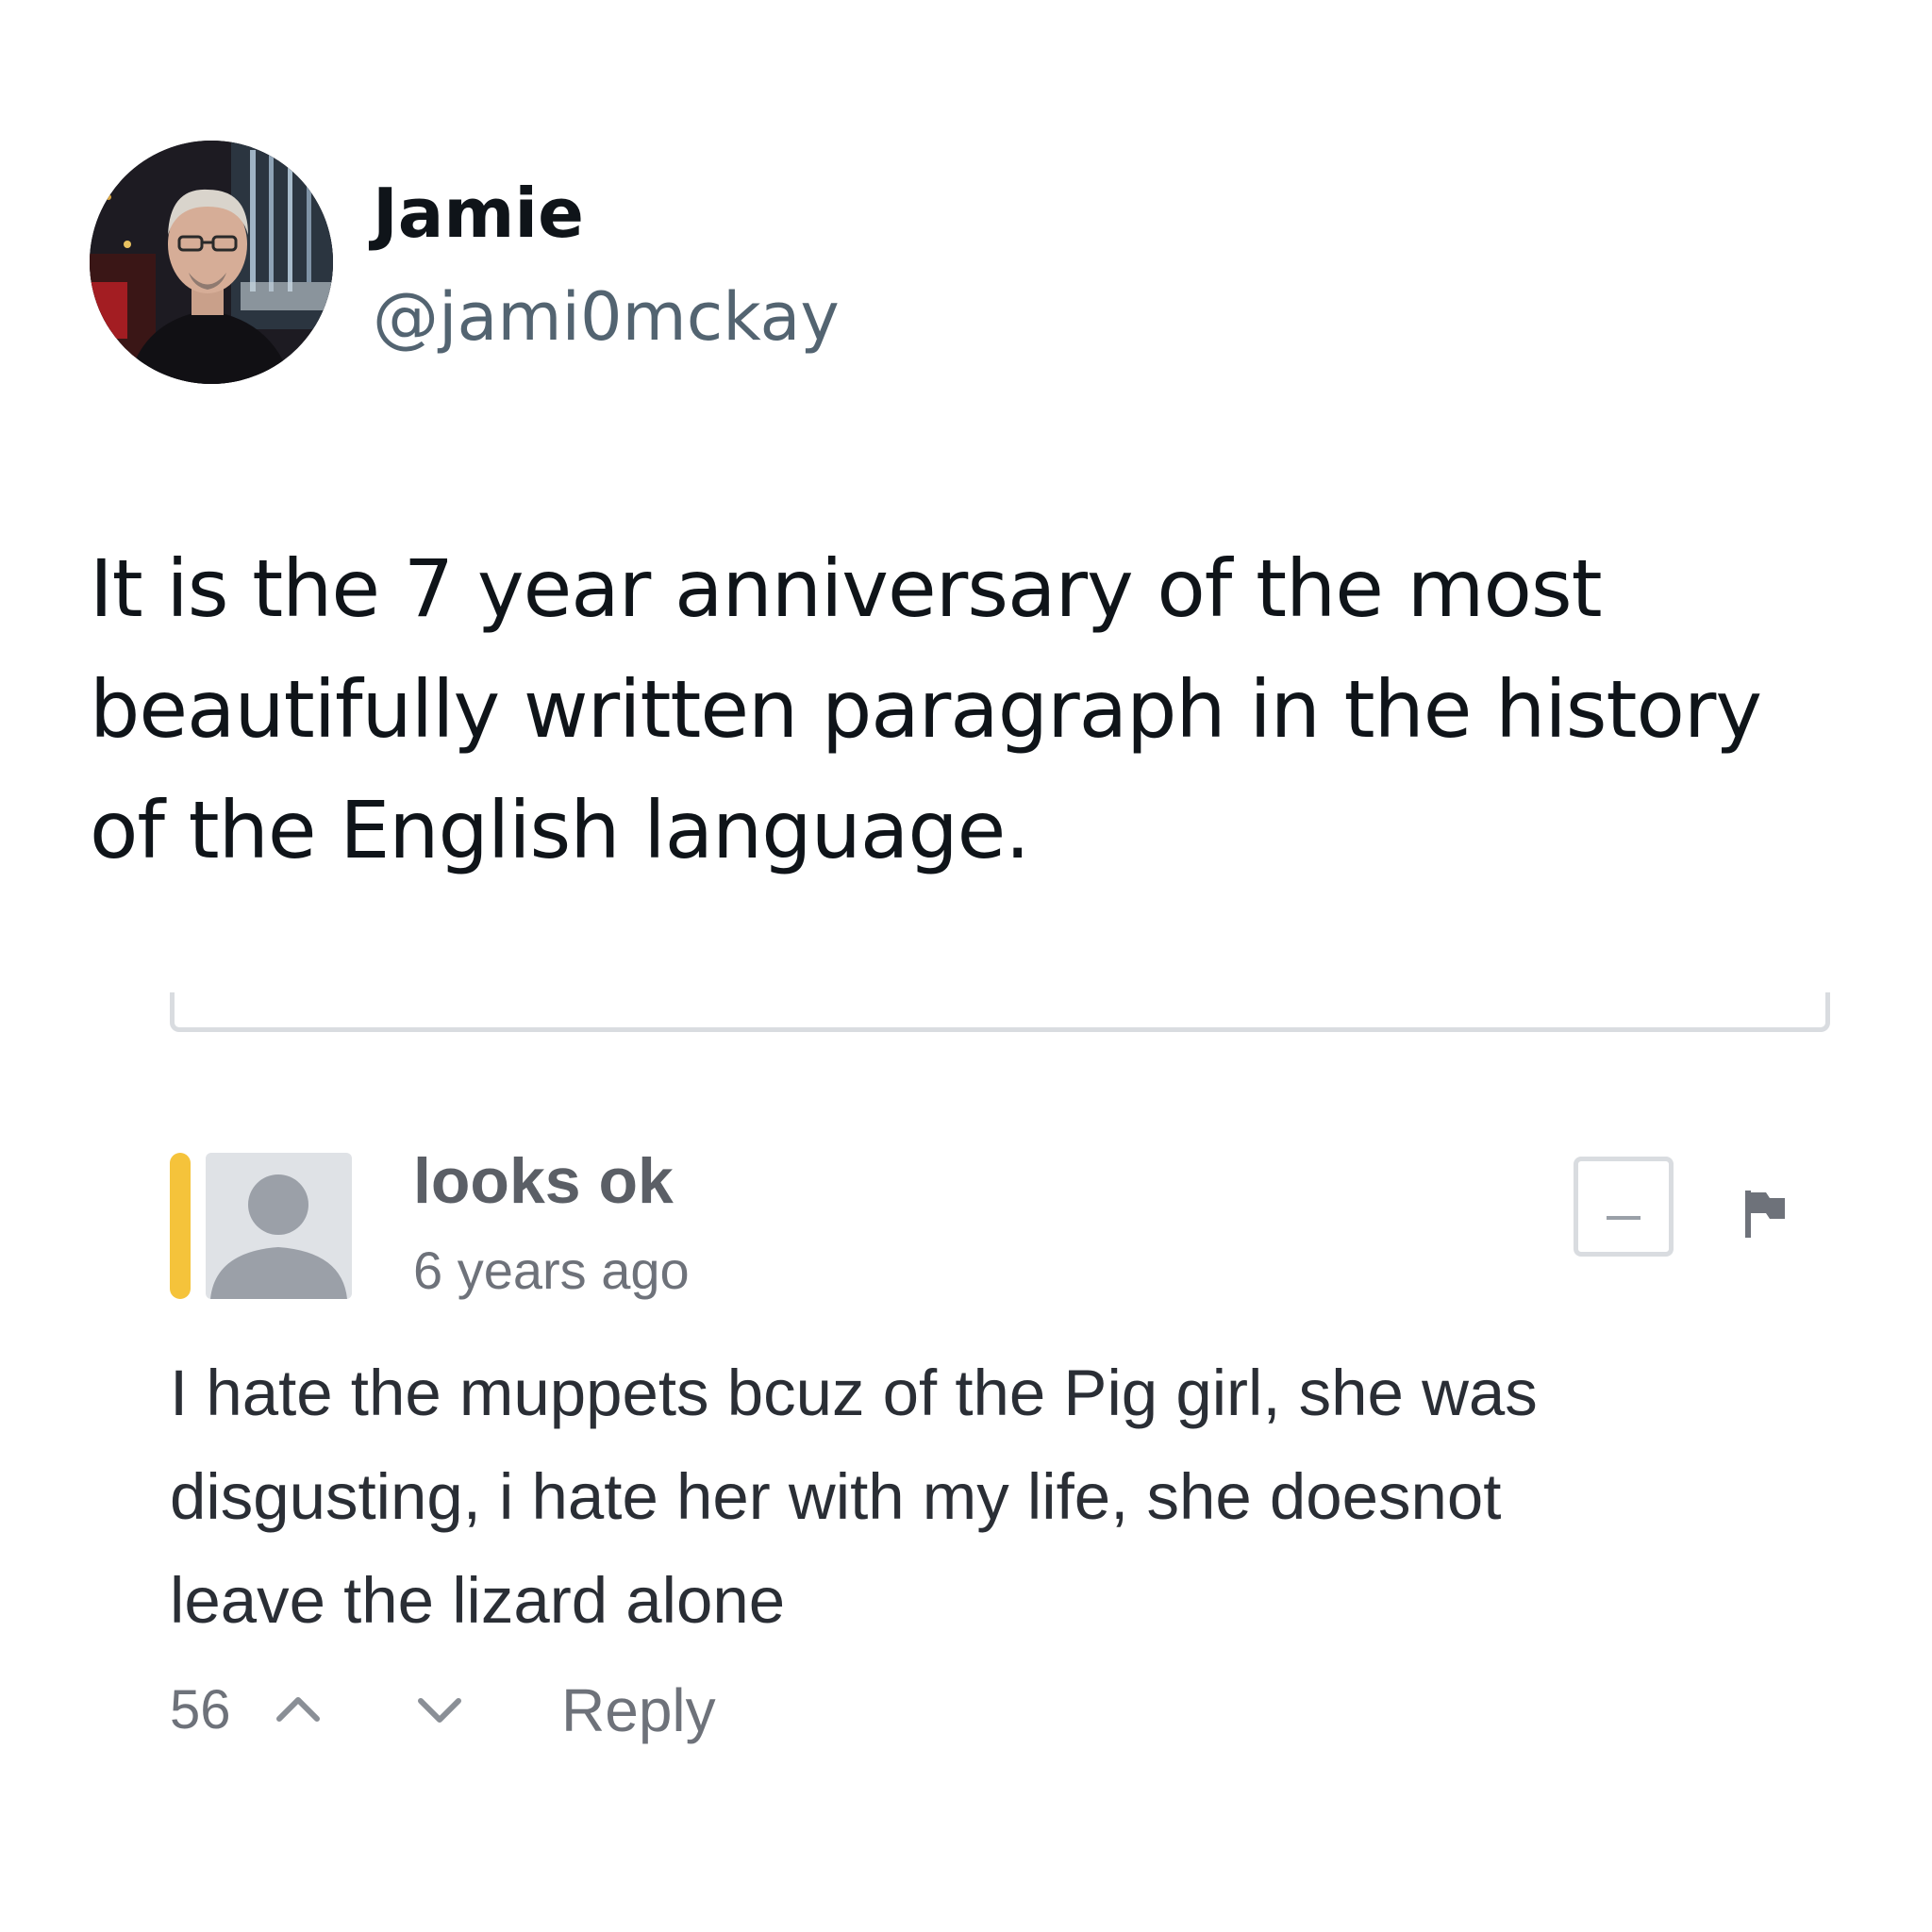 This screenshot has height=1932, width=1932. I want to click on chevron-down-icon, so click(440, 1711).